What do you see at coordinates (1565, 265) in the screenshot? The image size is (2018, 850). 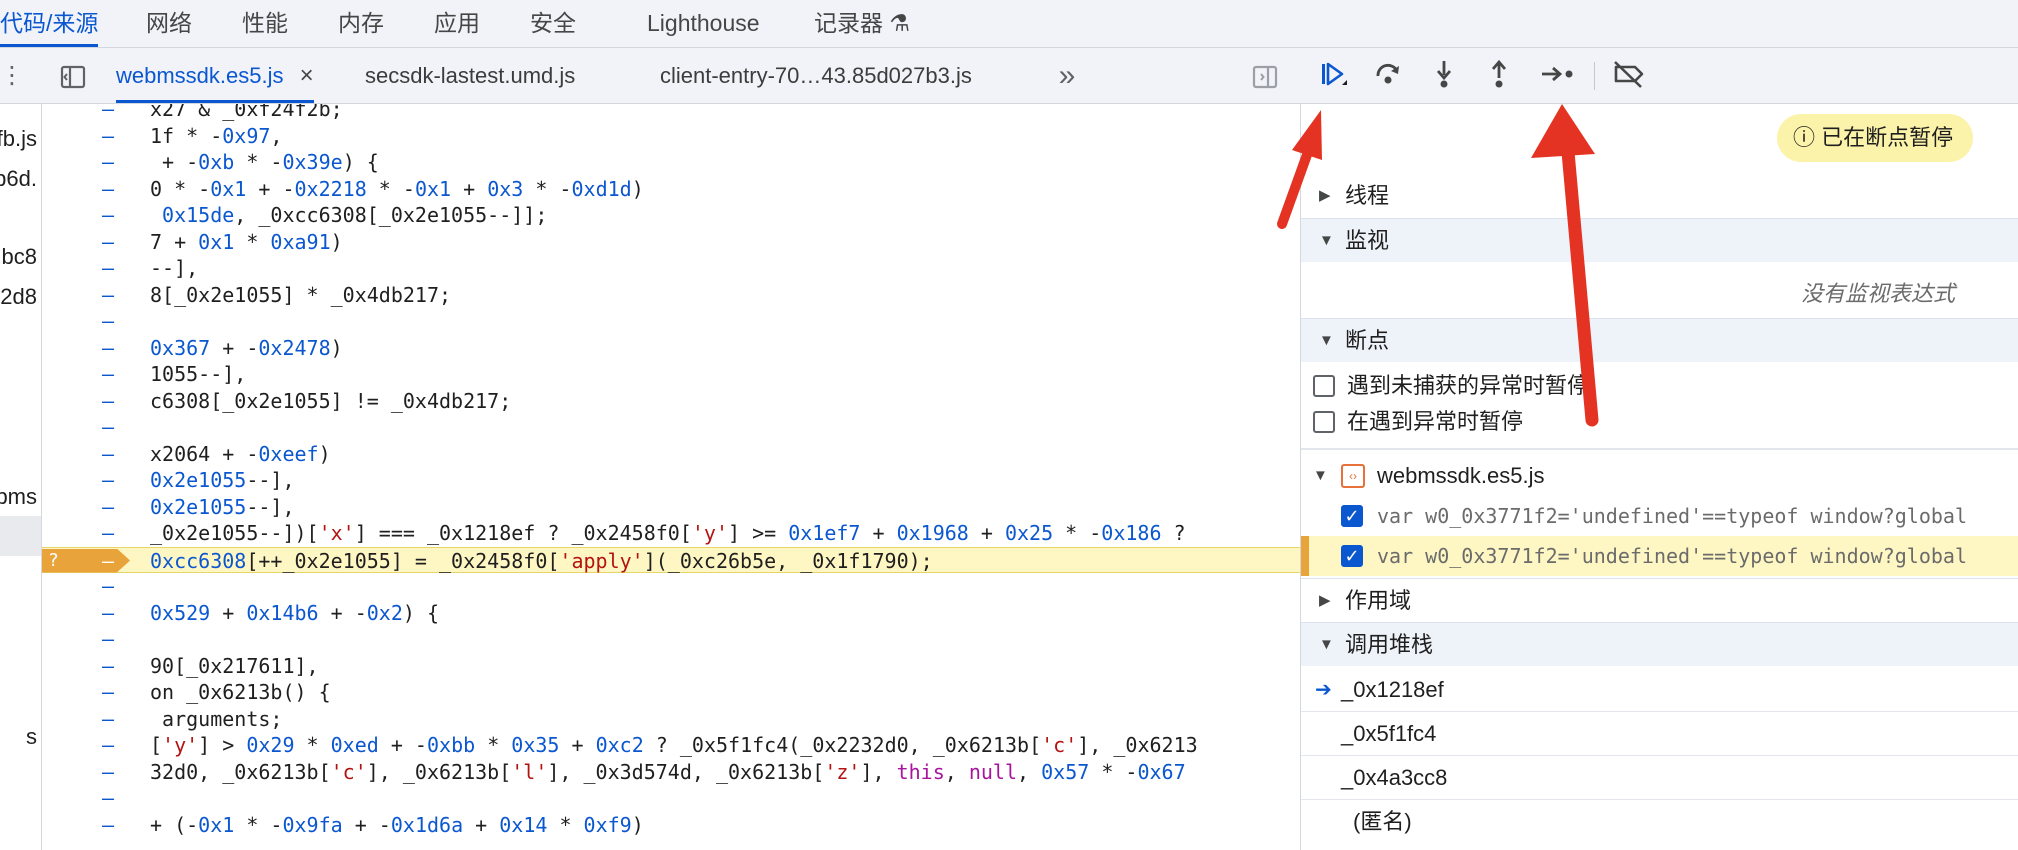 I see `annotation-arrow-step` at bounding box center [1565, 265].